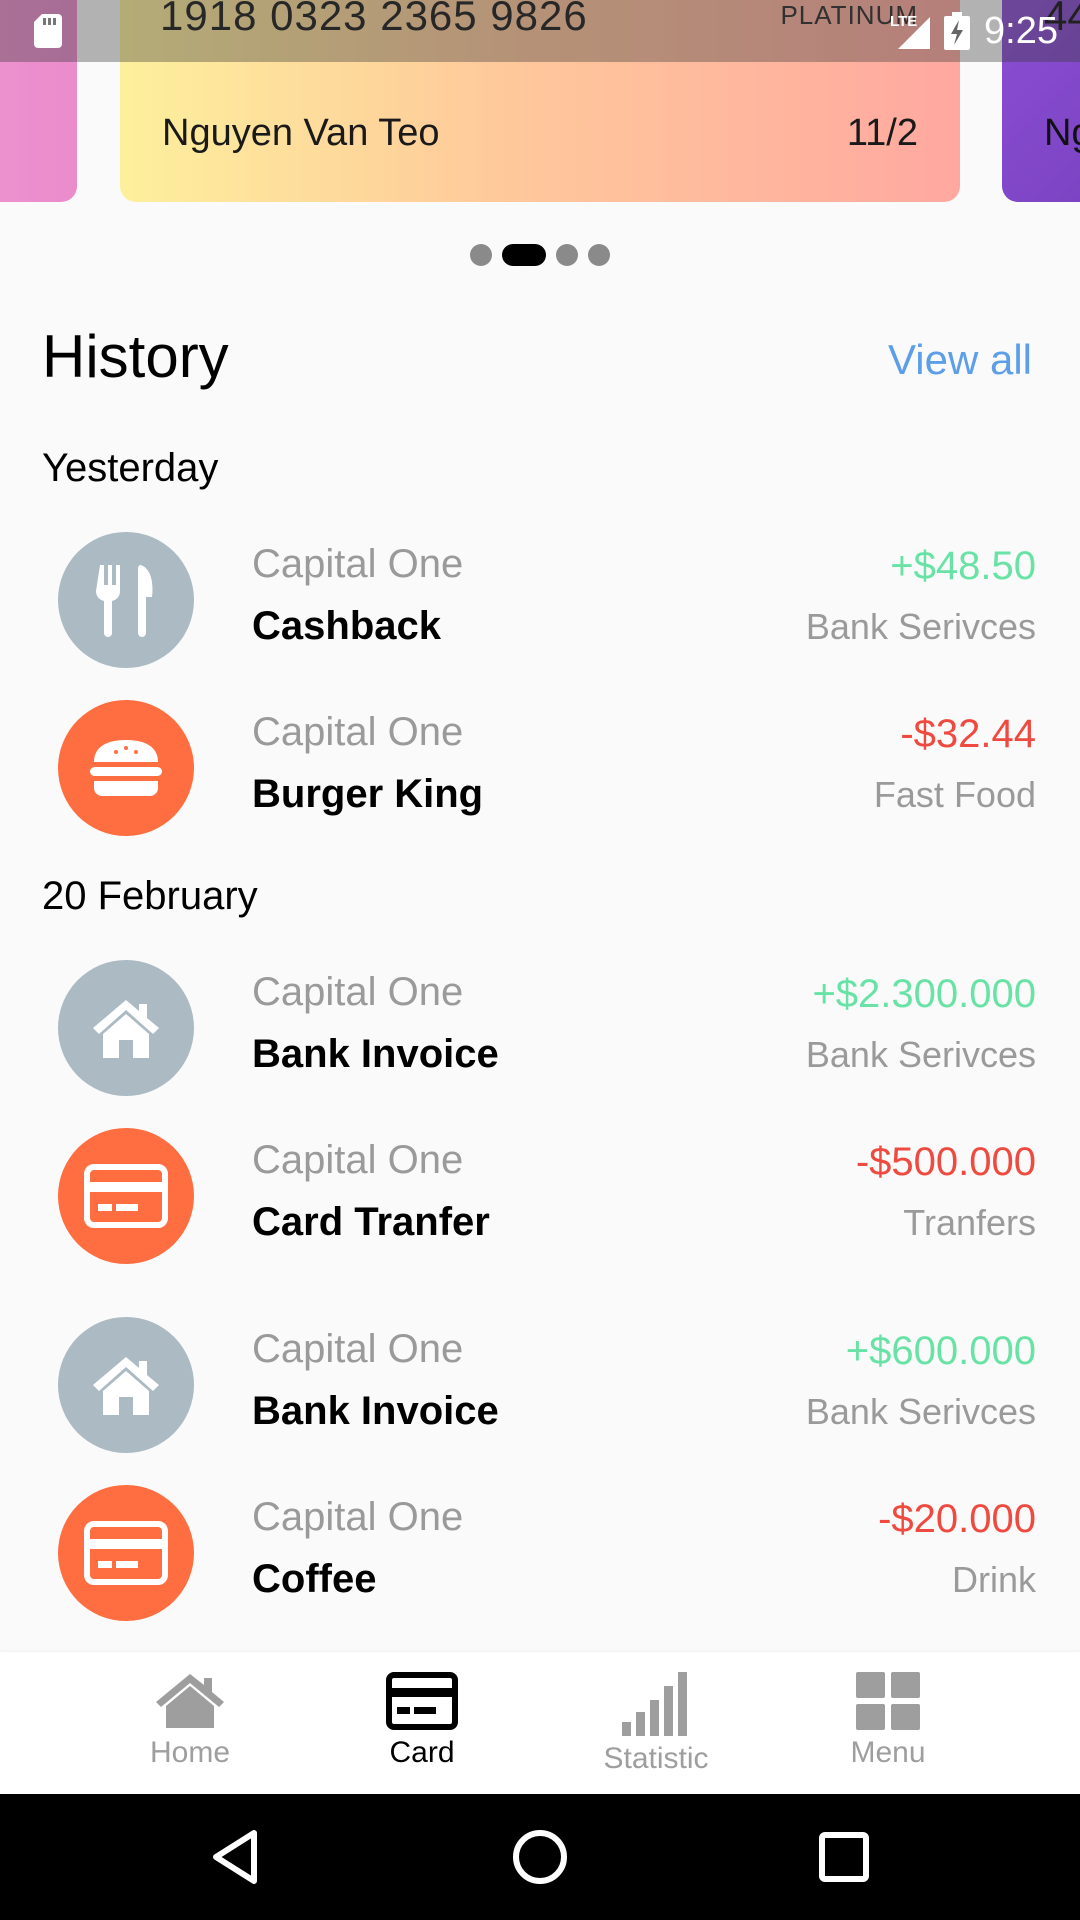 Image resolution: width=1080 pixels, height=1920 pixels. I want to click on nav-item-statistic: Statistic, so click(656, 1723).